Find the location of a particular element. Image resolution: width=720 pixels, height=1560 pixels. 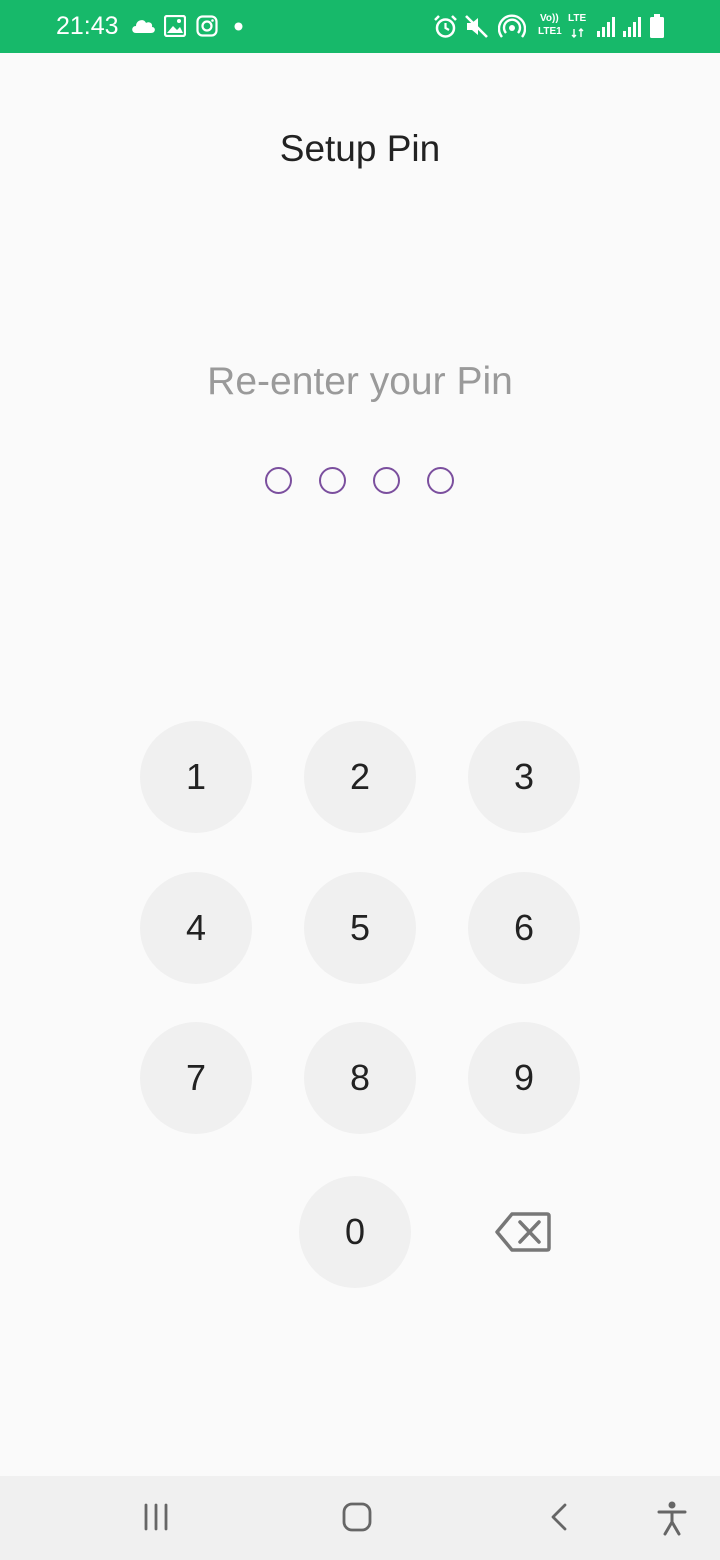

navigation-bar is located at coordinates (360, 1518).